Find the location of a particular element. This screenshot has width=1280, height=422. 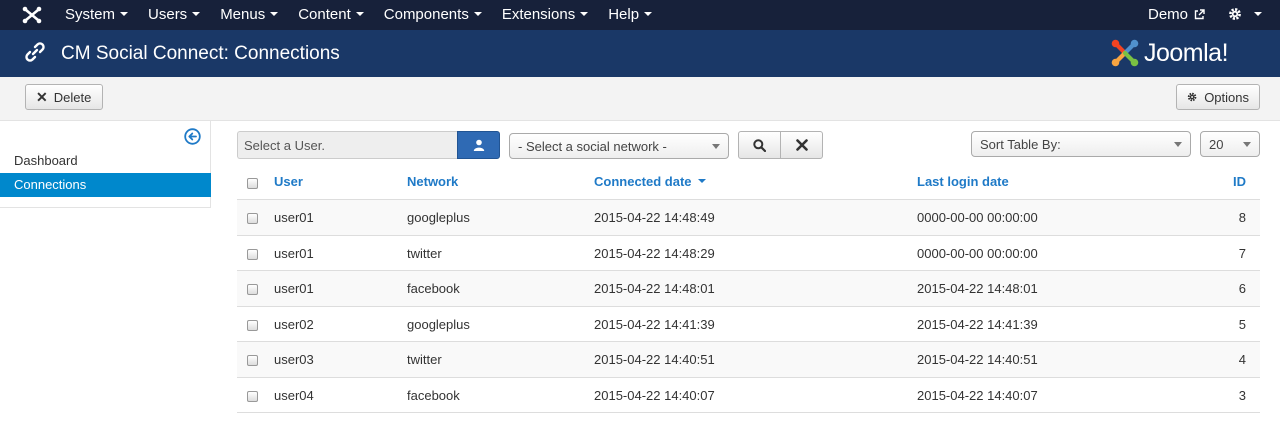

cell-connected-date: 2015-04-22 14:48:49 is located at coordinates (654, 217).